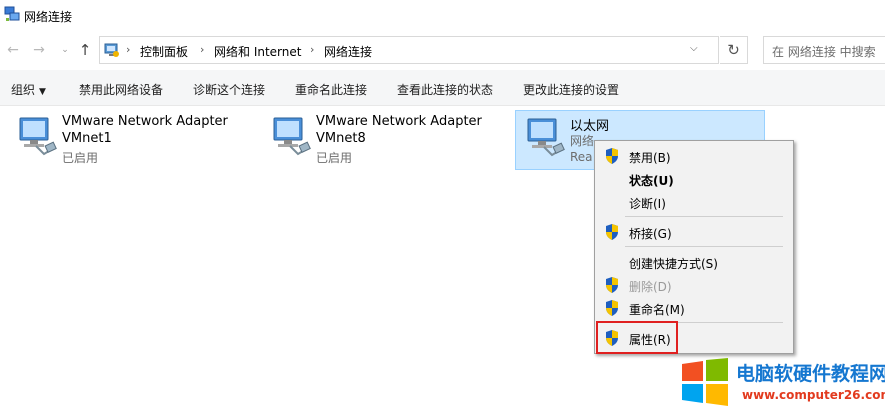 Image resolution: width=885 pixels, height=411 pixels. Describe the element at coordinates (87, 138) in the screenshot. I see `connection-device: VMnet1` at that location.